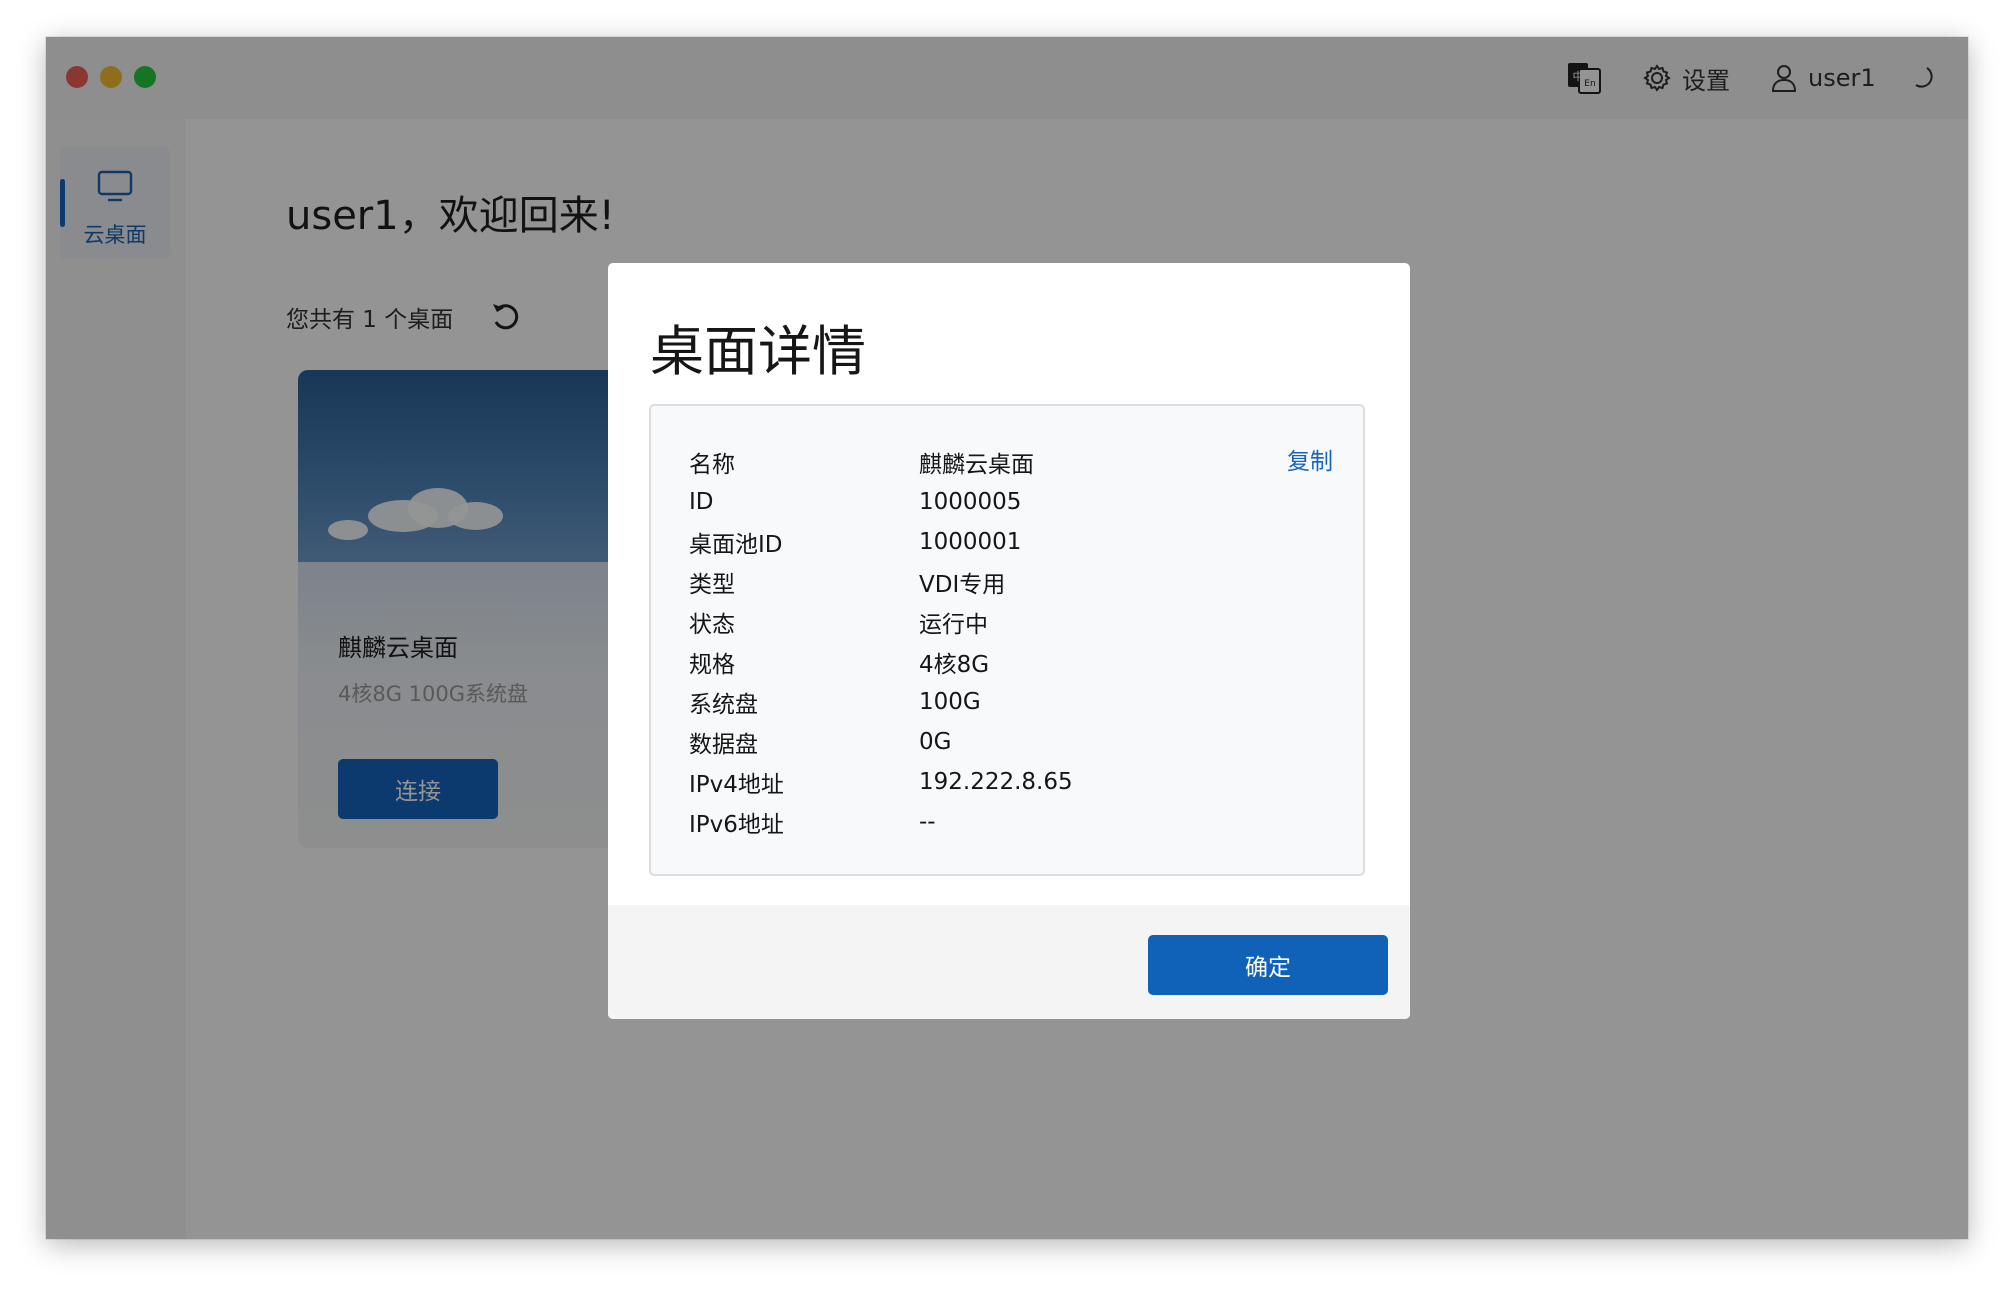 This screenshot has width=2012, height=1292. What do you see at coordinates (953, 625) in the screenshot?
I see `detail-value: 运行中` at bounding box center [953, 625].